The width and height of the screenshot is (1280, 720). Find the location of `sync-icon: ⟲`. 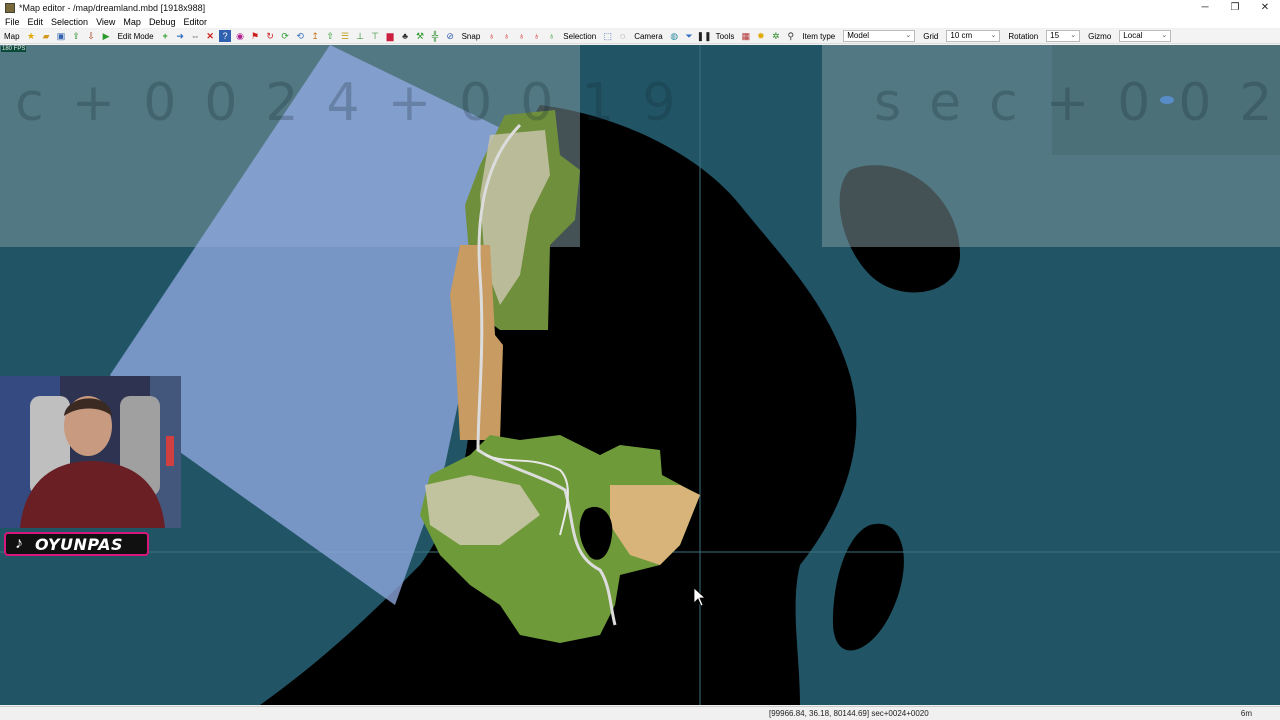

sync-icon: ⟲ is located at coordinates (300, 36).